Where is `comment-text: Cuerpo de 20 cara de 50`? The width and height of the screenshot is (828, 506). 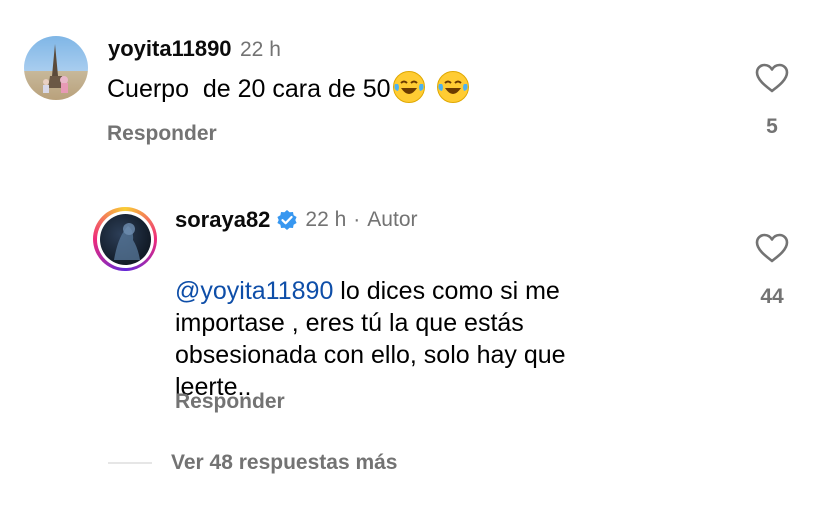 comment-text: Cuerpo de 20 cara de 50 is located at coordinates (249, 89).